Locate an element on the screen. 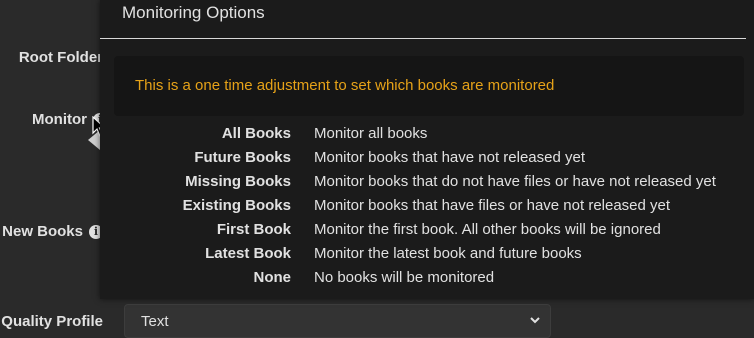 Image resolution: width=754 pixels, height=338 pixels. root-folder-label: Root Folder is located at coordinates (61, 57).